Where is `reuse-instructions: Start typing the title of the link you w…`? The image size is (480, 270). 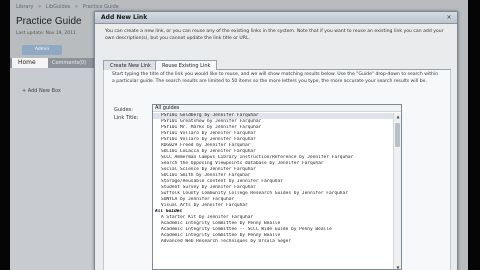 reuse-instructions: Start typing the title of the link you w… is located at coordinates (275, 78).